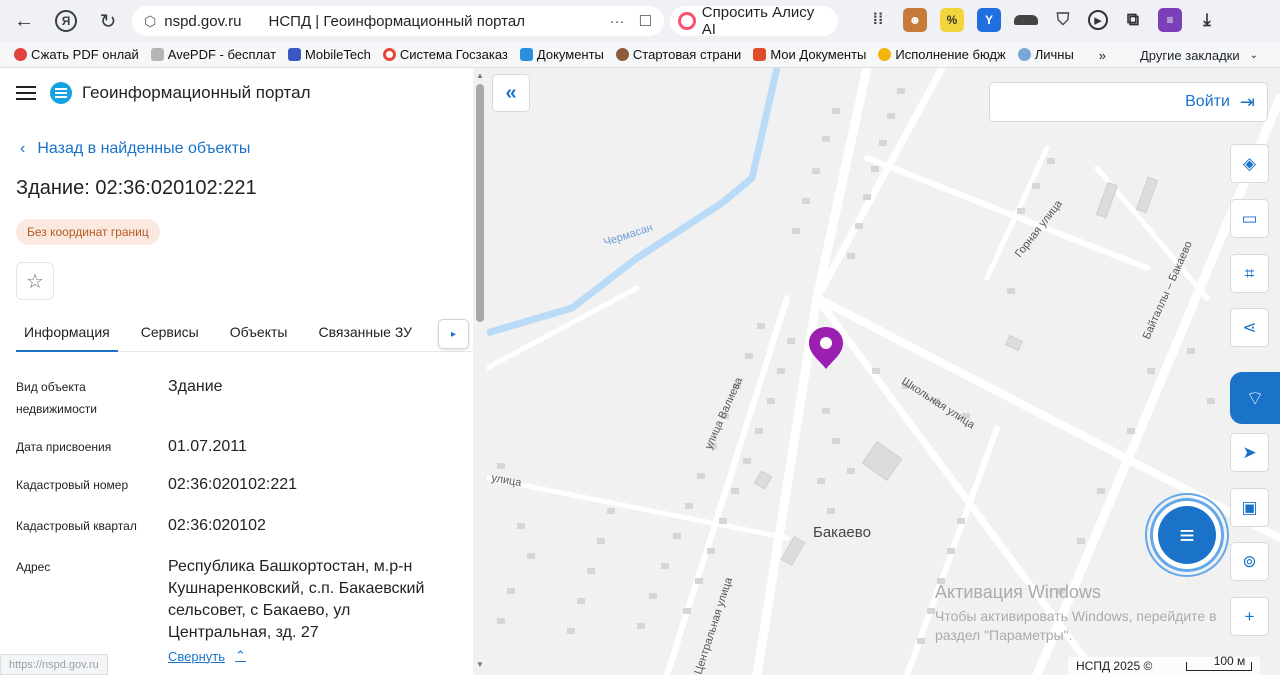  I want to click on goszakaz-icon, so click(389, 54).